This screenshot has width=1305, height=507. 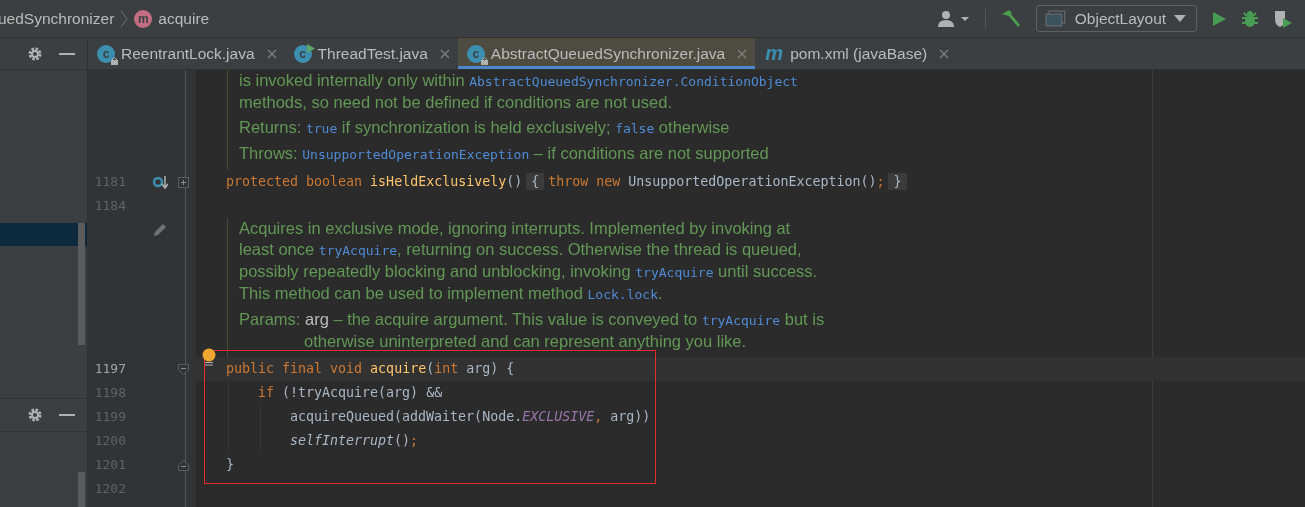 I want to click on coverage-icon, so click(x=1283, y=18).